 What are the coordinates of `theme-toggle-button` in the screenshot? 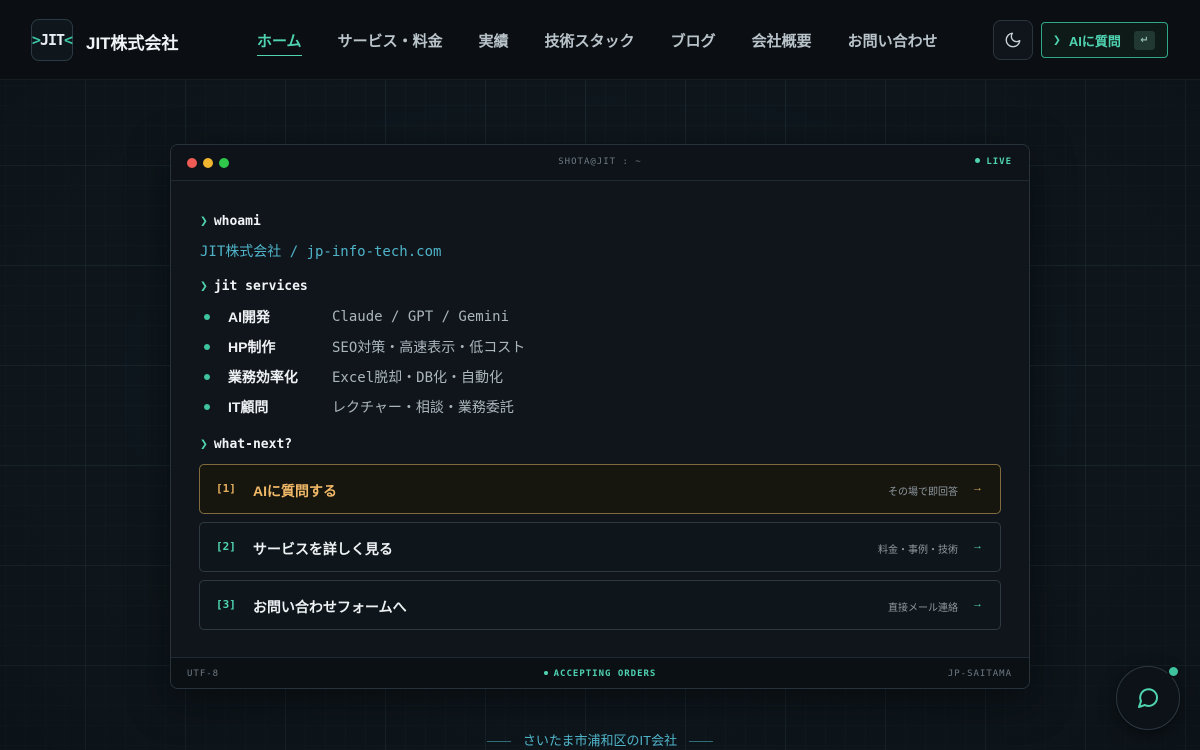 It's located at (1013, 40).